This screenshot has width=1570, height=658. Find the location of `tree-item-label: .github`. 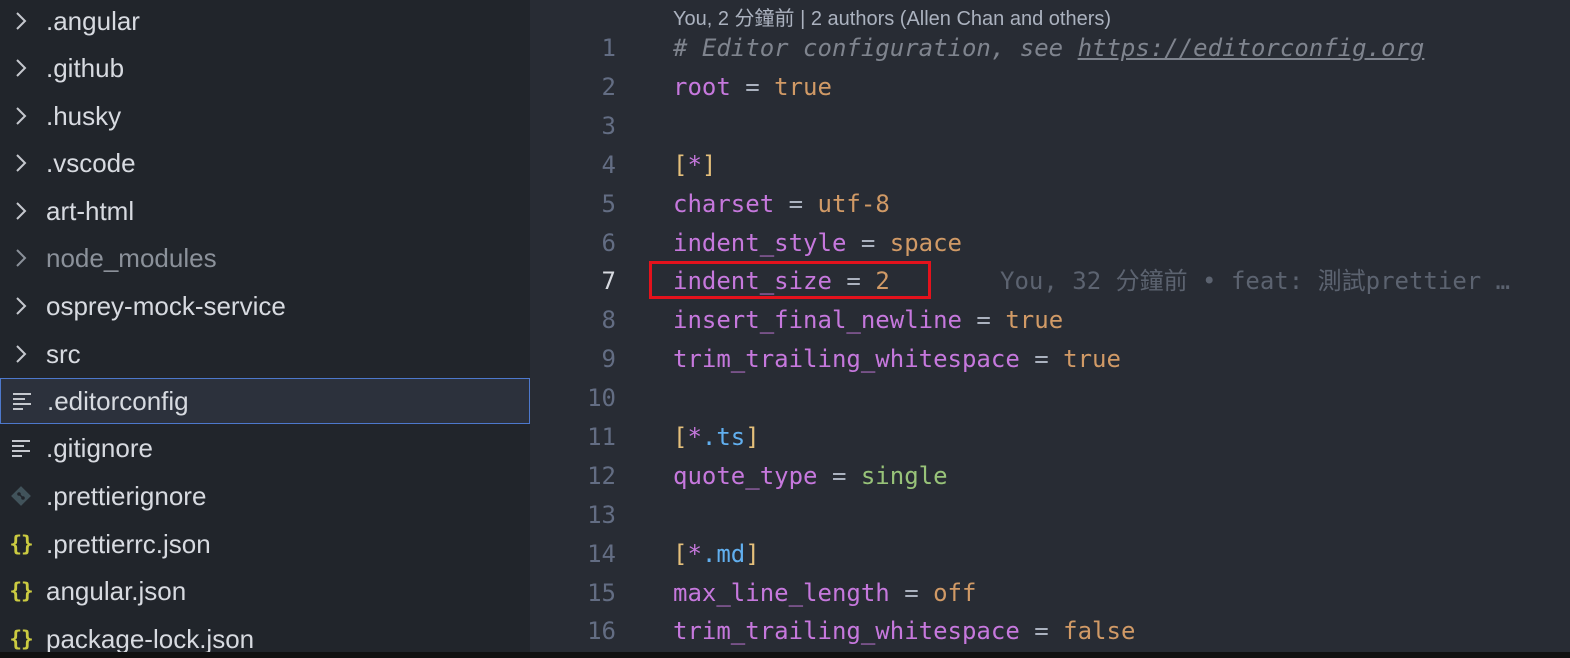

tree-item-label: .github is located at coordinates (85, 67).